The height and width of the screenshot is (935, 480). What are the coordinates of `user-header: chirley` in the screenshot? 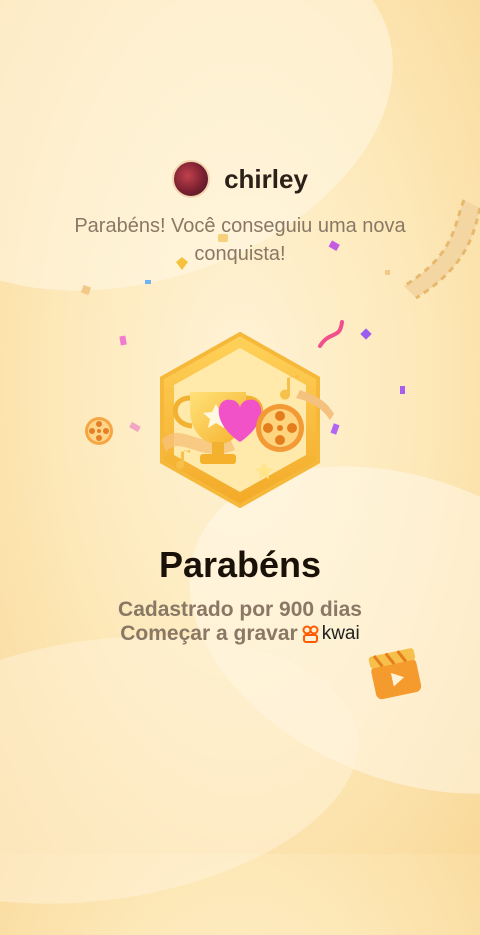 It's located at (240, 179).